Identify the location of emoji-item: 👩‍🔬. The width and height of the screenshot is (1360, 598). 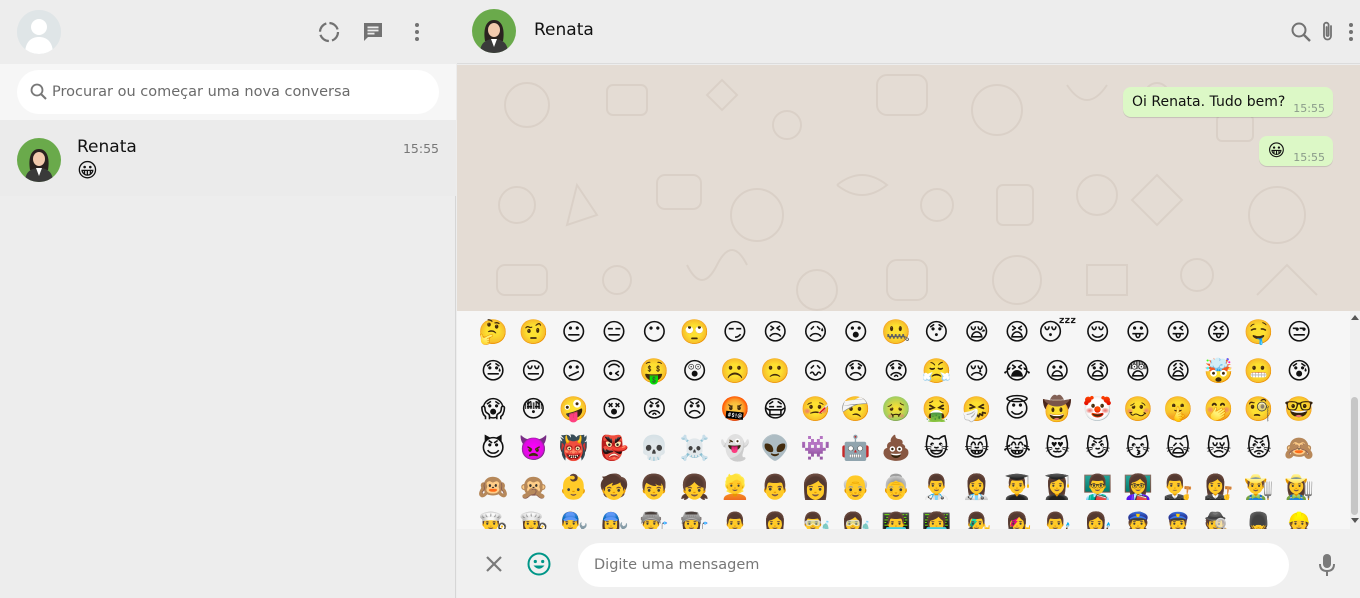
(856, 517).